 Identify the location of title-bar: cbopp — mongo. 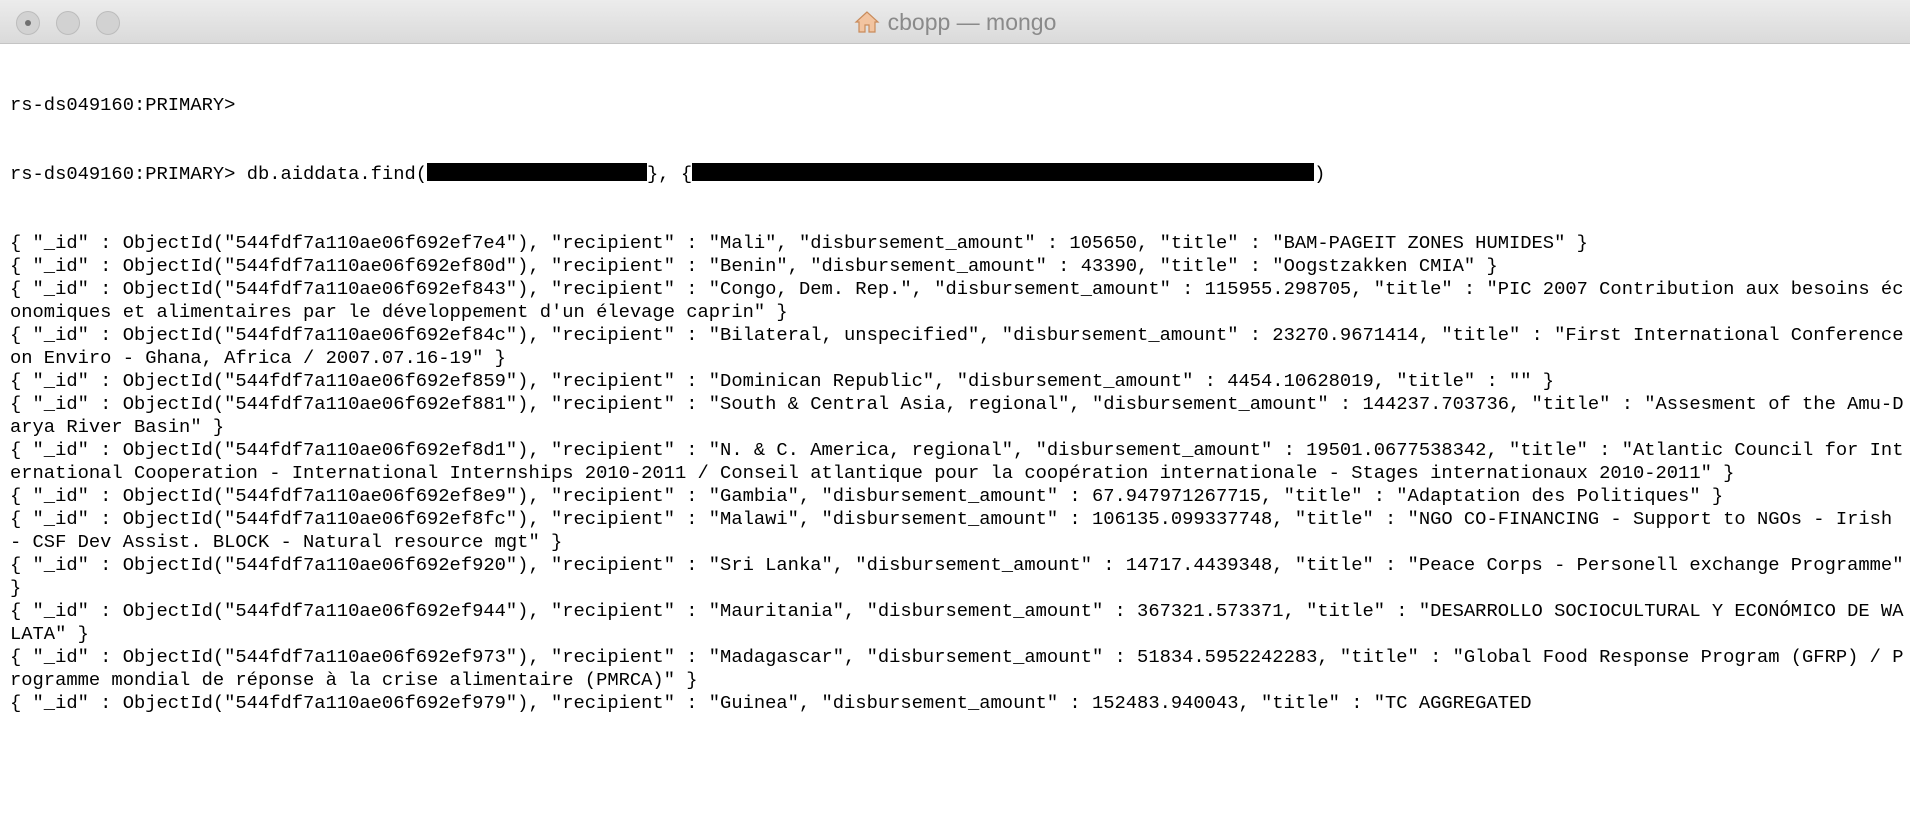
(955, 22).